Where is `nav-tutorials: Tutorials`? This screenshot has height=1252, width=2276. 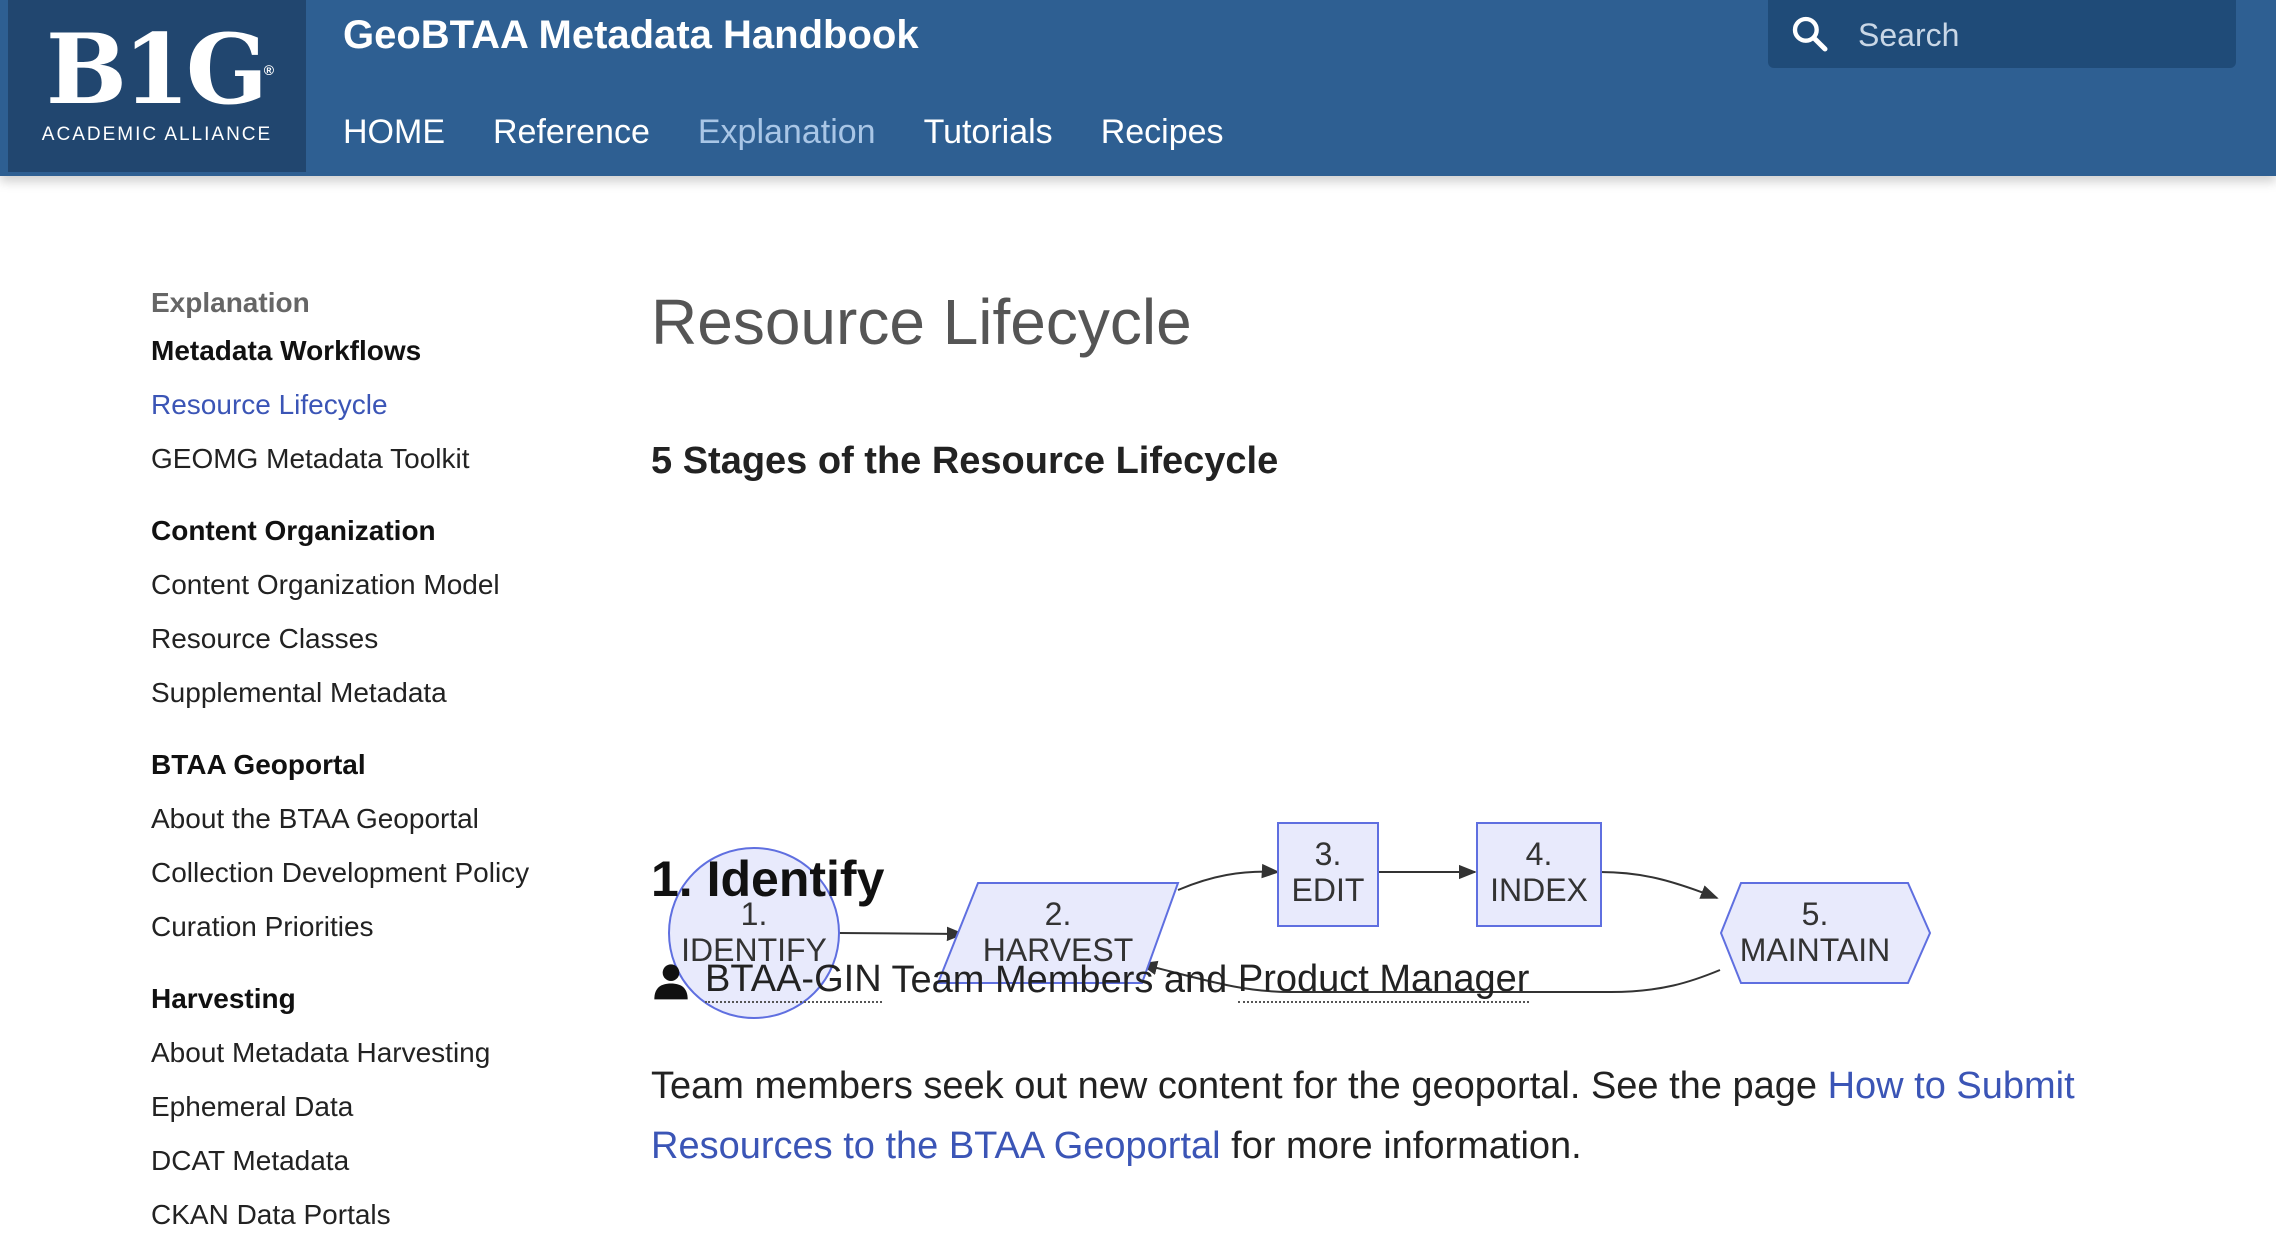 nav-tutorials: Tutorials is located at coordinates (988, 132).